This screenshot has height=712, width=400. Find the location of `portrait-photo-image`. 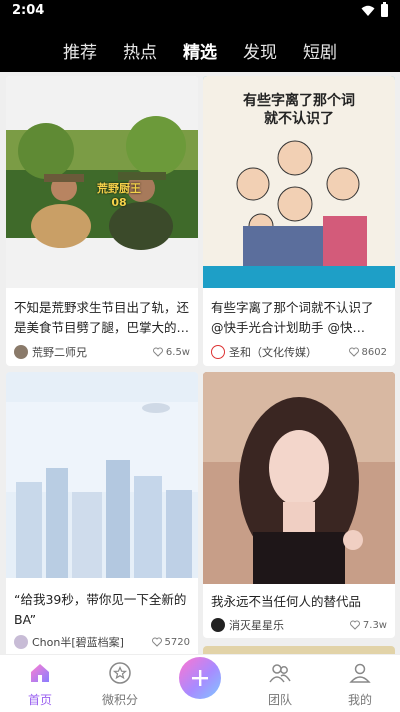

portrait-photo-image is located at coordinates (299, 478).